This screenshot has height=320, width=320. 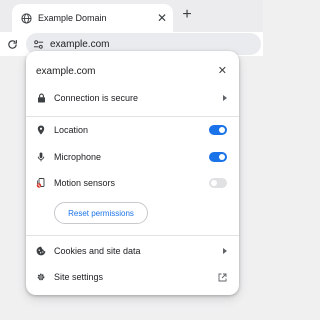 What do you see at coordinates (85, 183) in the screenshot?
I see `permission-label: Motion sensors` at bounding box center [85, 183].